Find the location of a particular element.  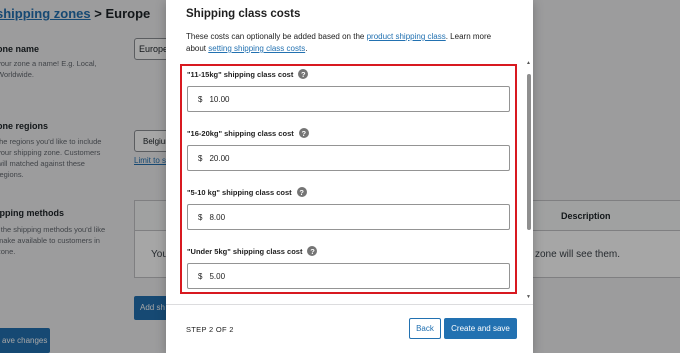

class-cost-field: "Under 5kg" shipping class cost? $5.00 is located at coordinates (348, 267).